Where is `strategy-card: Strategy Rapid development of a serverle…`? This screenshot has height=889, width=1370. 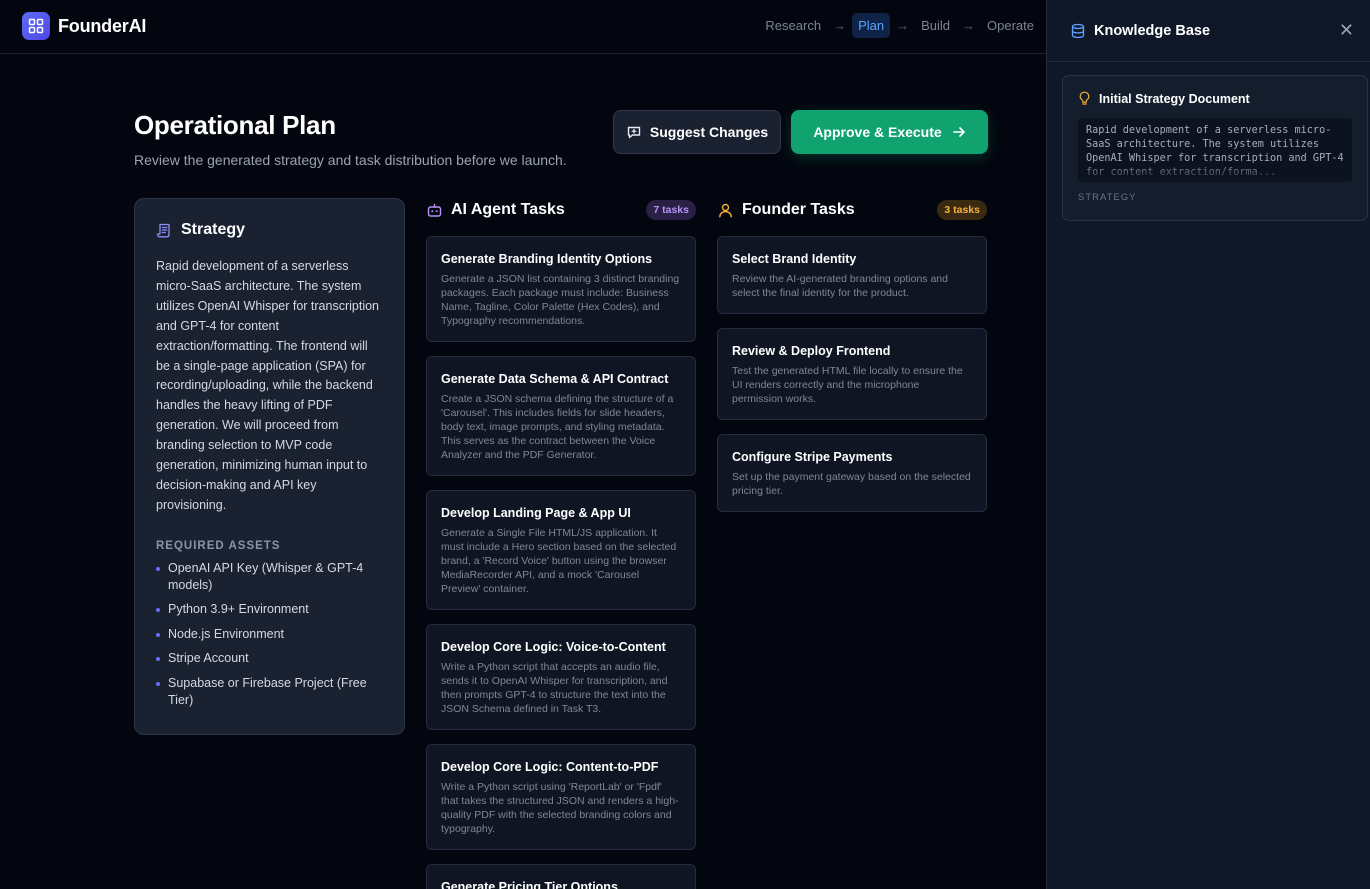
strategy-card: Strategy Rapid development of a serverle… is located at coordinates (269, 466).